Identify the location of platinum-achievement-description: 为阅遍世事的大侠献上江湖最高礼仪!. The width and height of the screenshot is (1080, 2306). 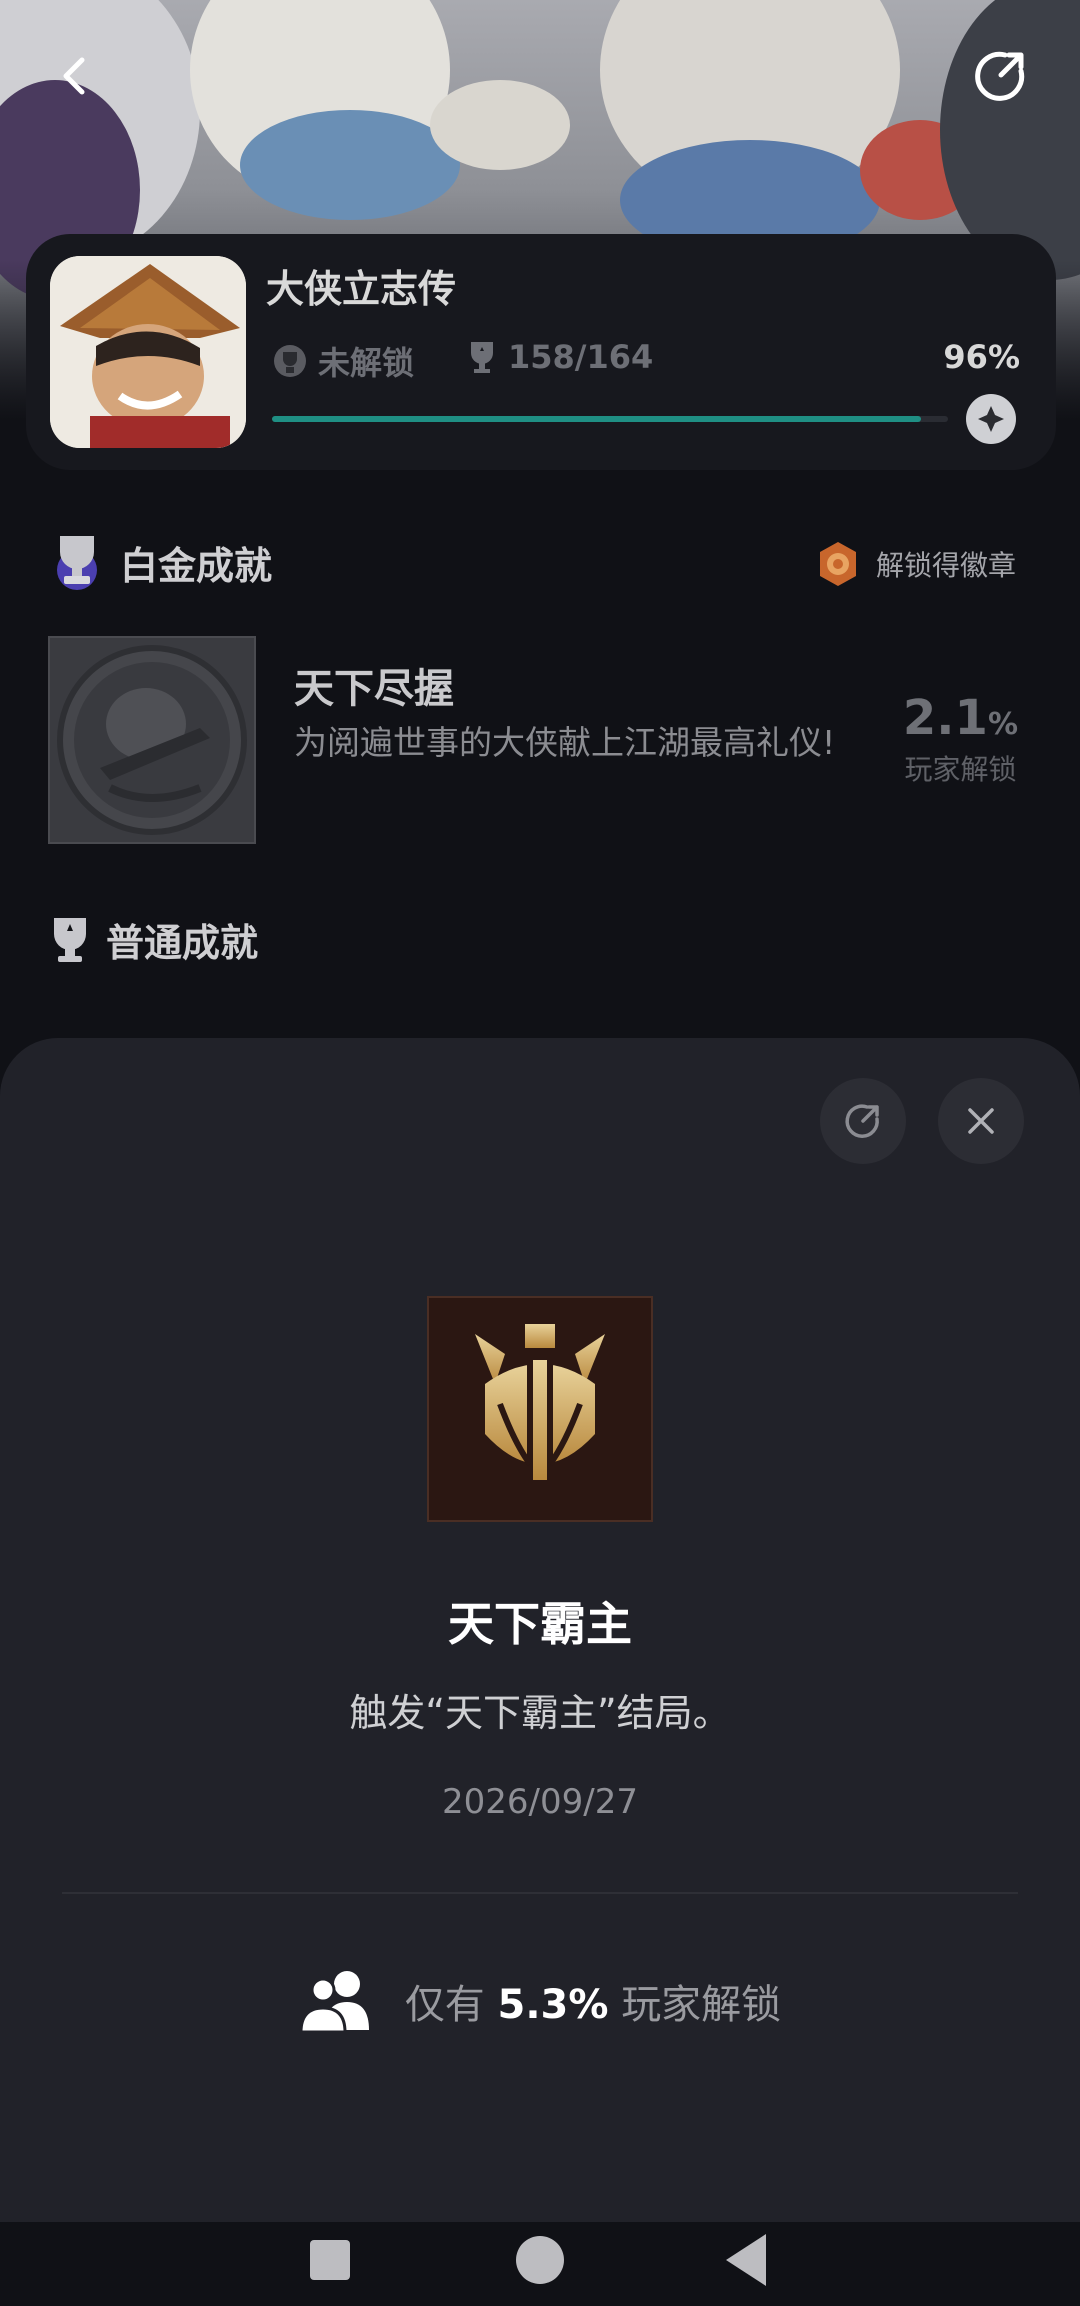
(565, 742).